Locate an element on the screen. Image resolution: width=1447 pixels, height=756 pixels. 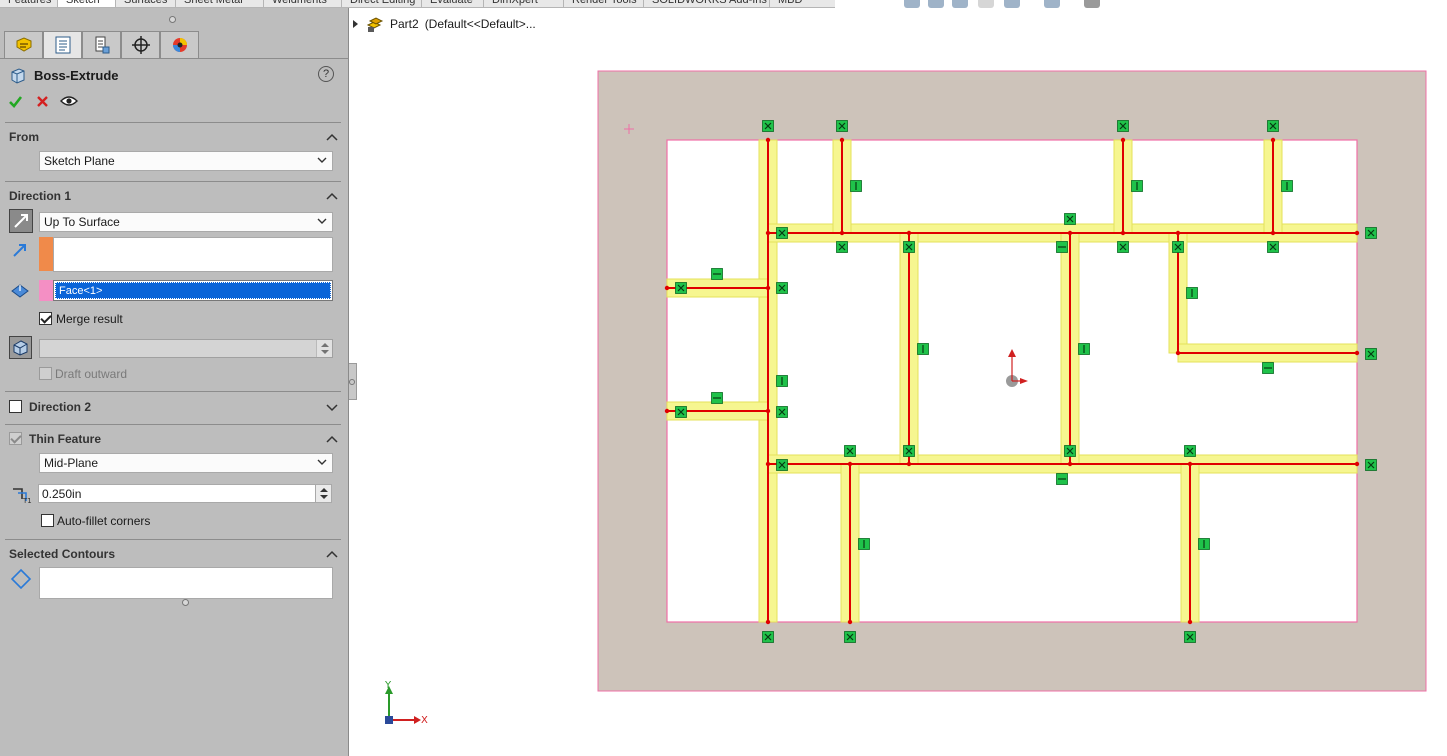
thin-type-select: Mid-Plane is located at coordinates (186, 463).